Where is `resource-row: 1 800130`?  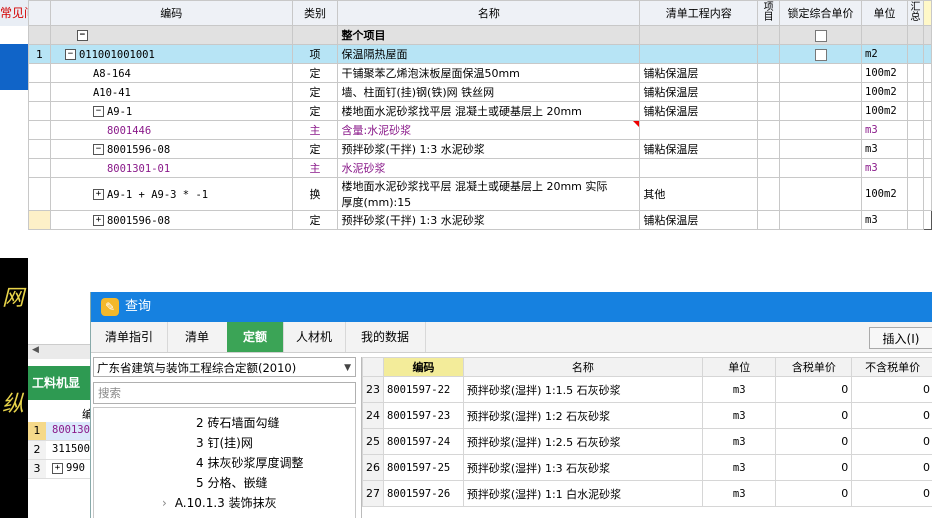
resource-row: 1 800130 is located at coordinates (59, 431).